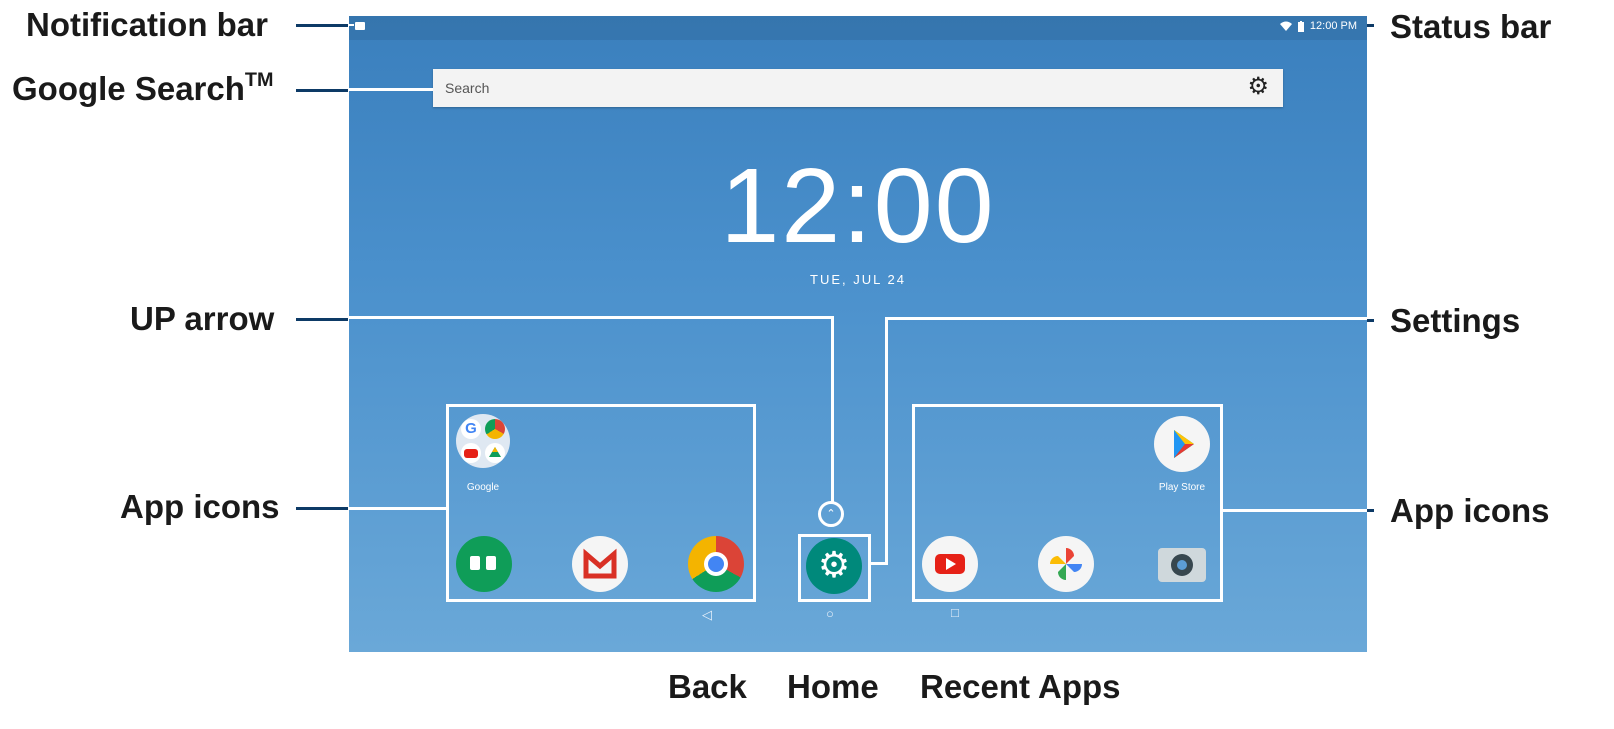  What do you see at coordinates (1182, 487) in the screenshot?
I see `play-store-label: Play Store` at bounding box center [1182, 487].